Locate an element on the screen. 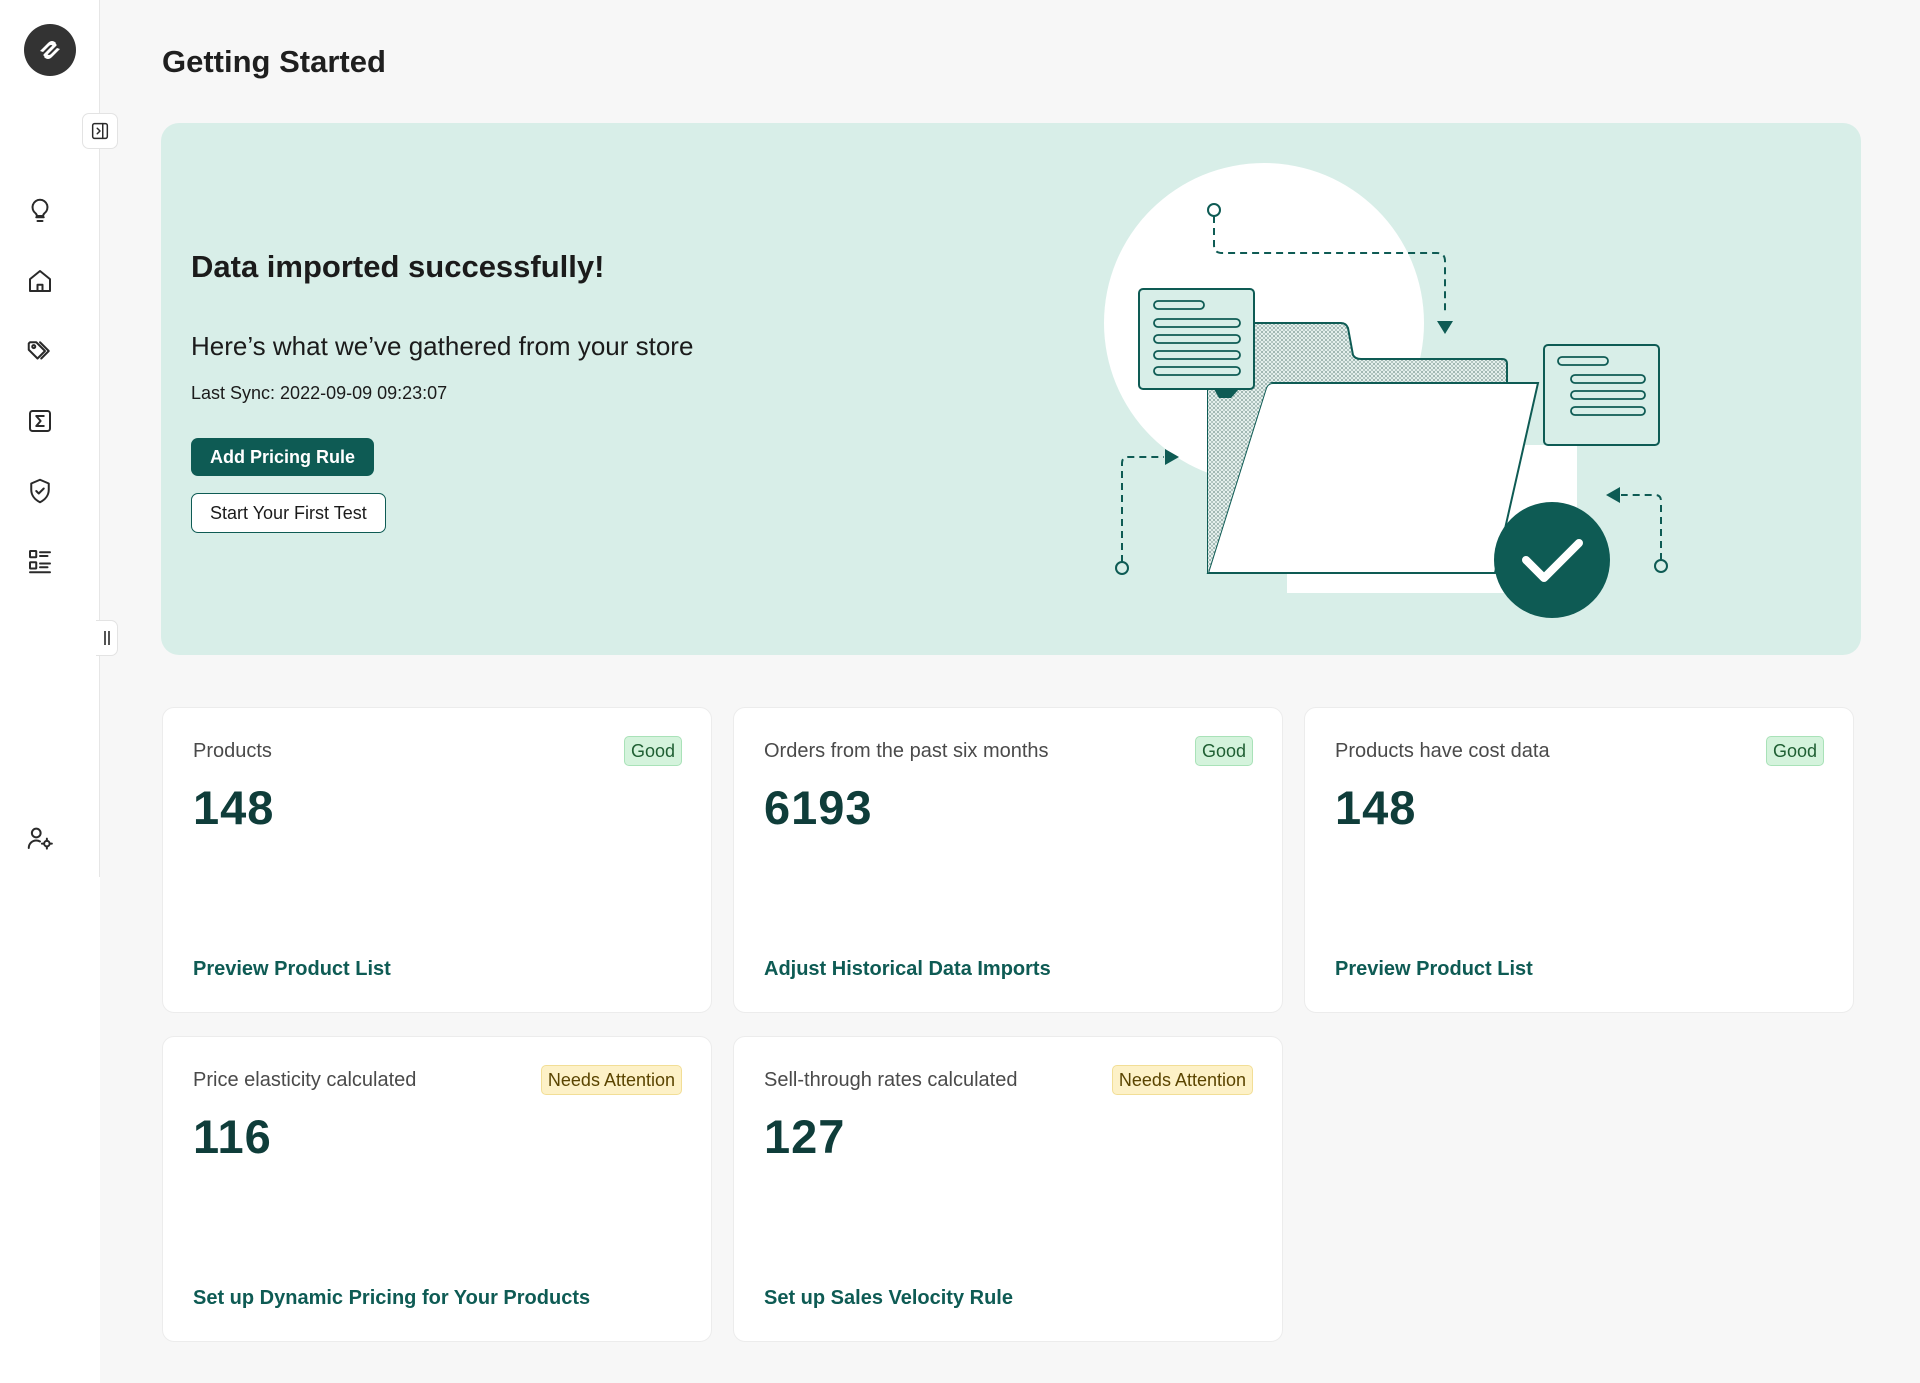  sidebar-item-tips is located at coordinates (40, 211).